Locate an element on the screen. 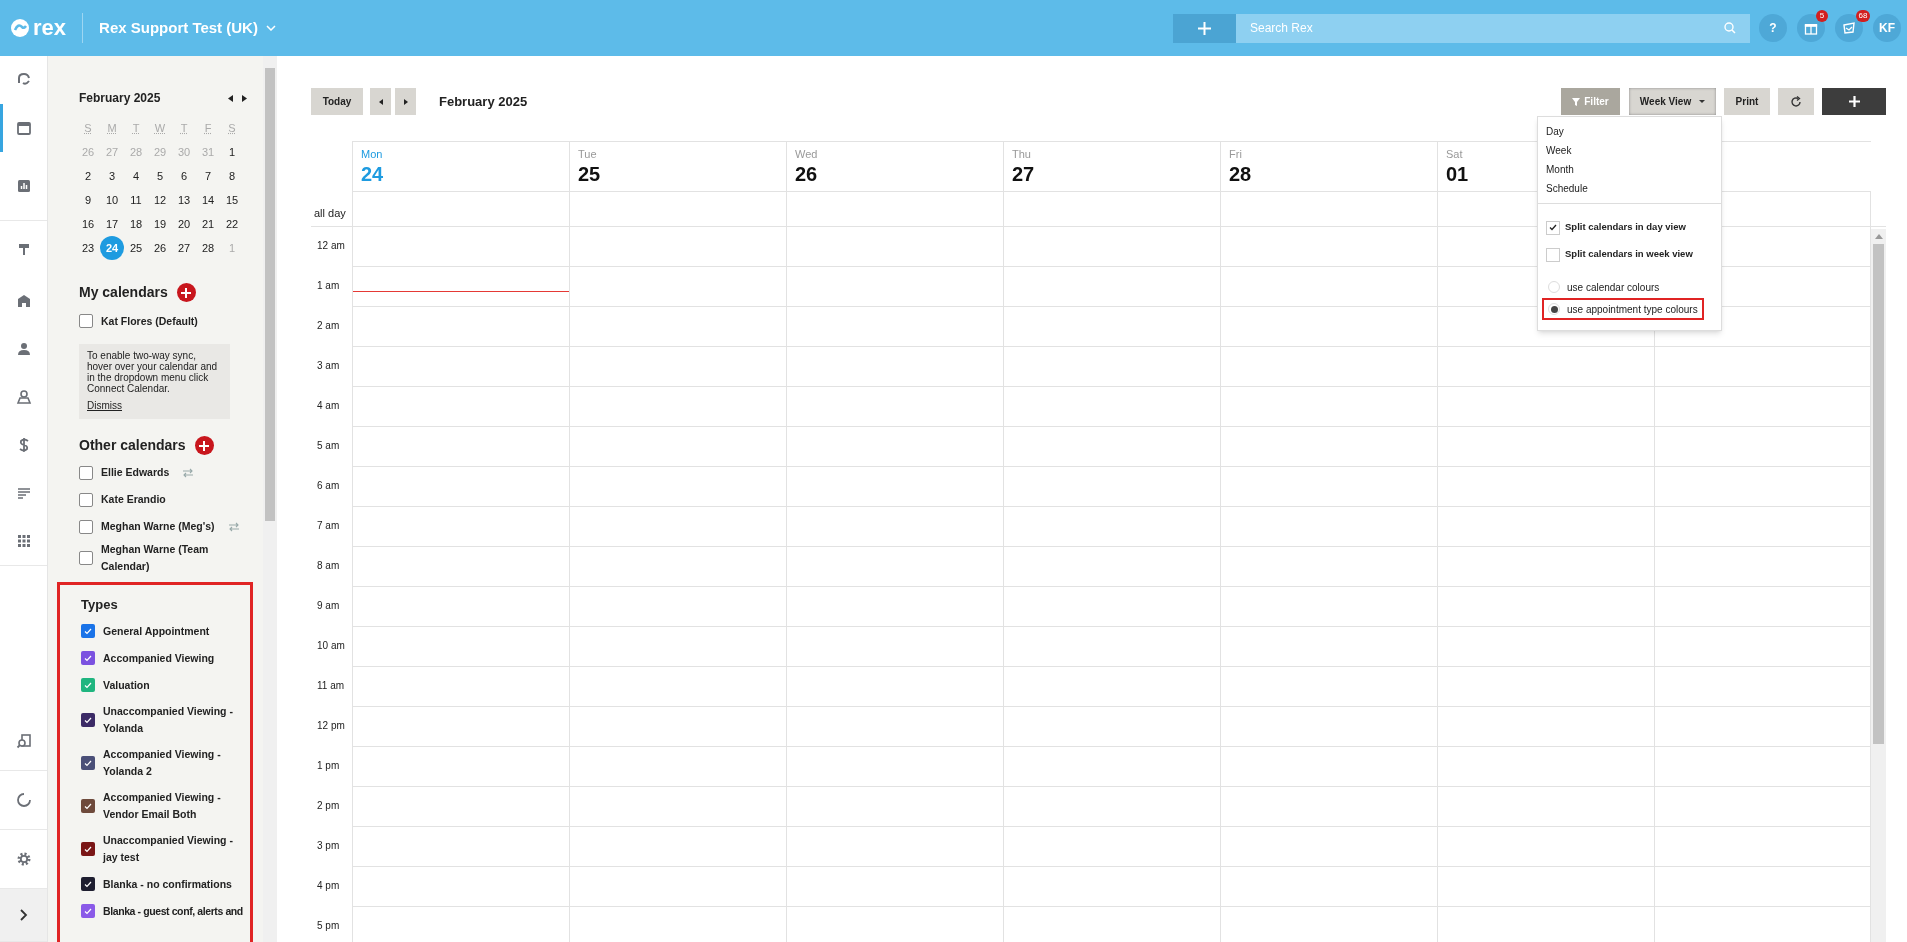 This screenshot has width=1907, height=942. hour-label: 4 pm is located at coordinates (328, 885).